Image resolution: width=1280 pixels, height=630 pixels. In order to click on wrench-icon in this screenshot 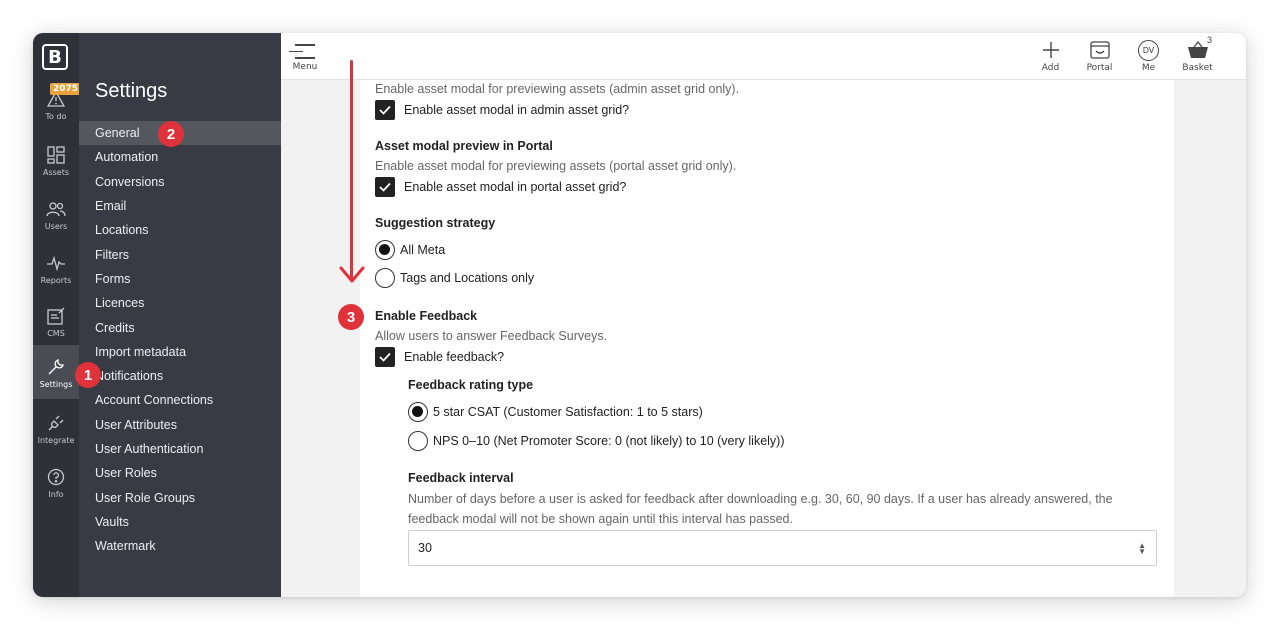, I will do `click(56, 367)`.